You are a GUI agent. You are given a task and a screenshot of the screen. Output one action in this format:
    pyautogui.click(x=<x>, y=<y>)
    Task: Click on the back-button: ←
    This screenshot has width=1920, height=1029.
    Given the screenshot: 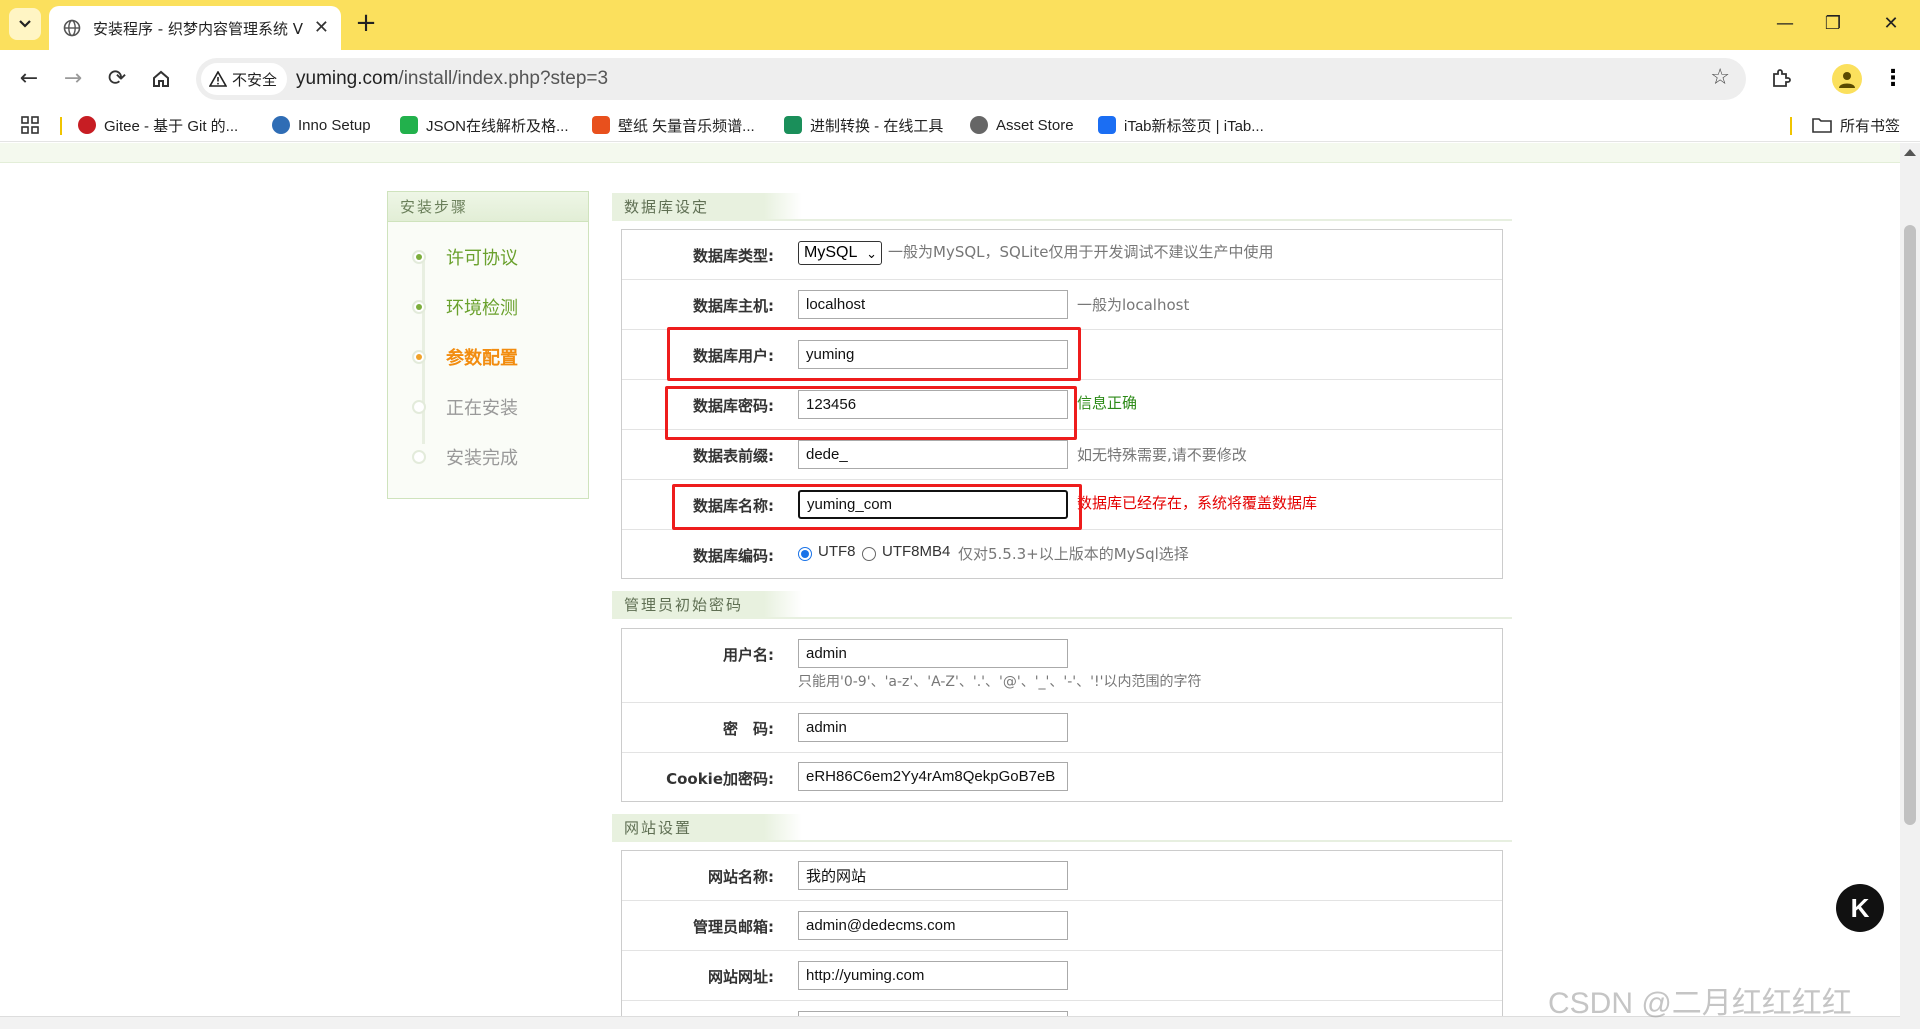 What is the action you would take?
    pyautogui.click(x=29, y=79)
    